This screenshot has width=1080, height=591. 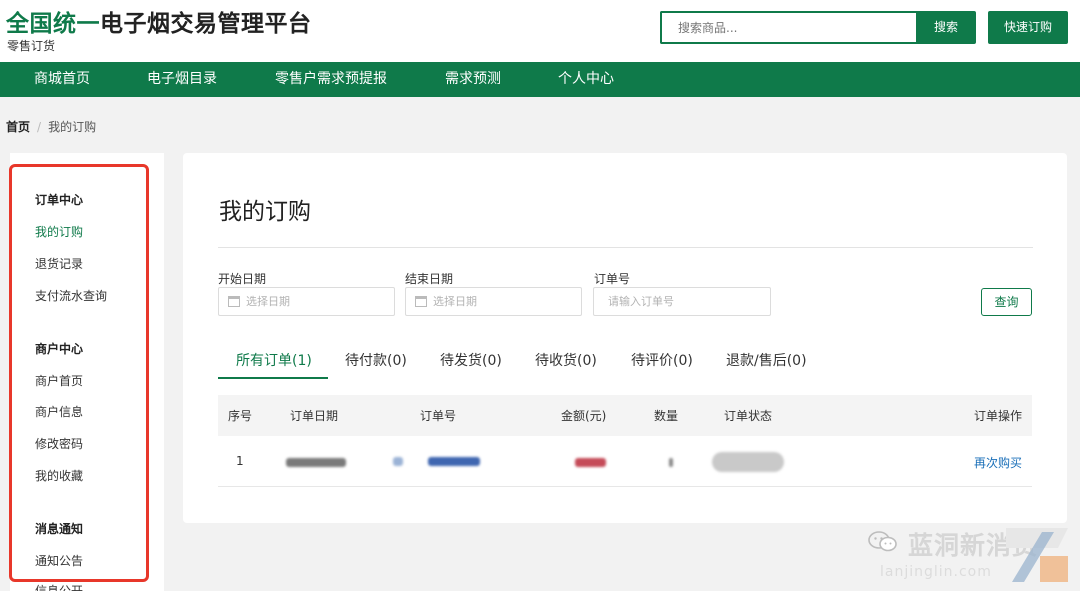 I want to click on nav-item-personal-center: 个人中心, so click(x=586, y=79).